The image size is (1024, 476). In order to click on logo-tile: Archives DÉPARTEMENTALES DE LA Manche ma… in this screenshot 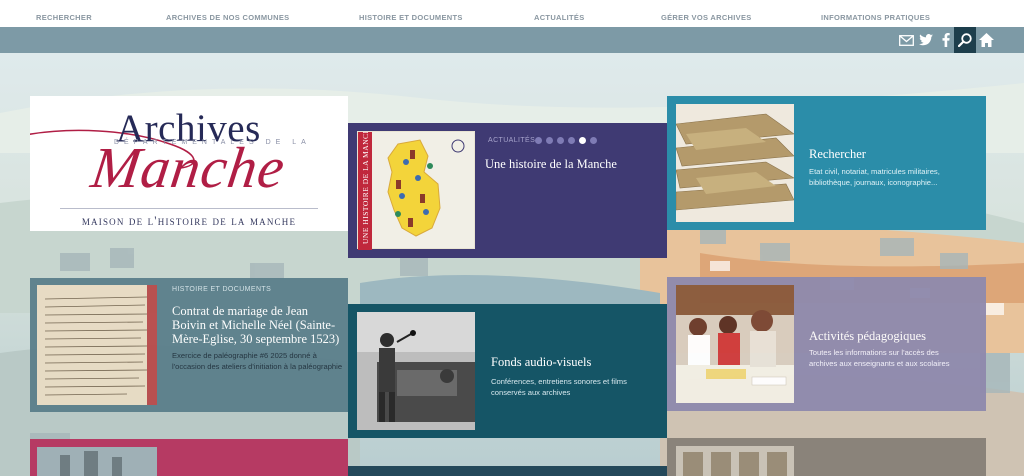, I will do `click(189, 163)`.